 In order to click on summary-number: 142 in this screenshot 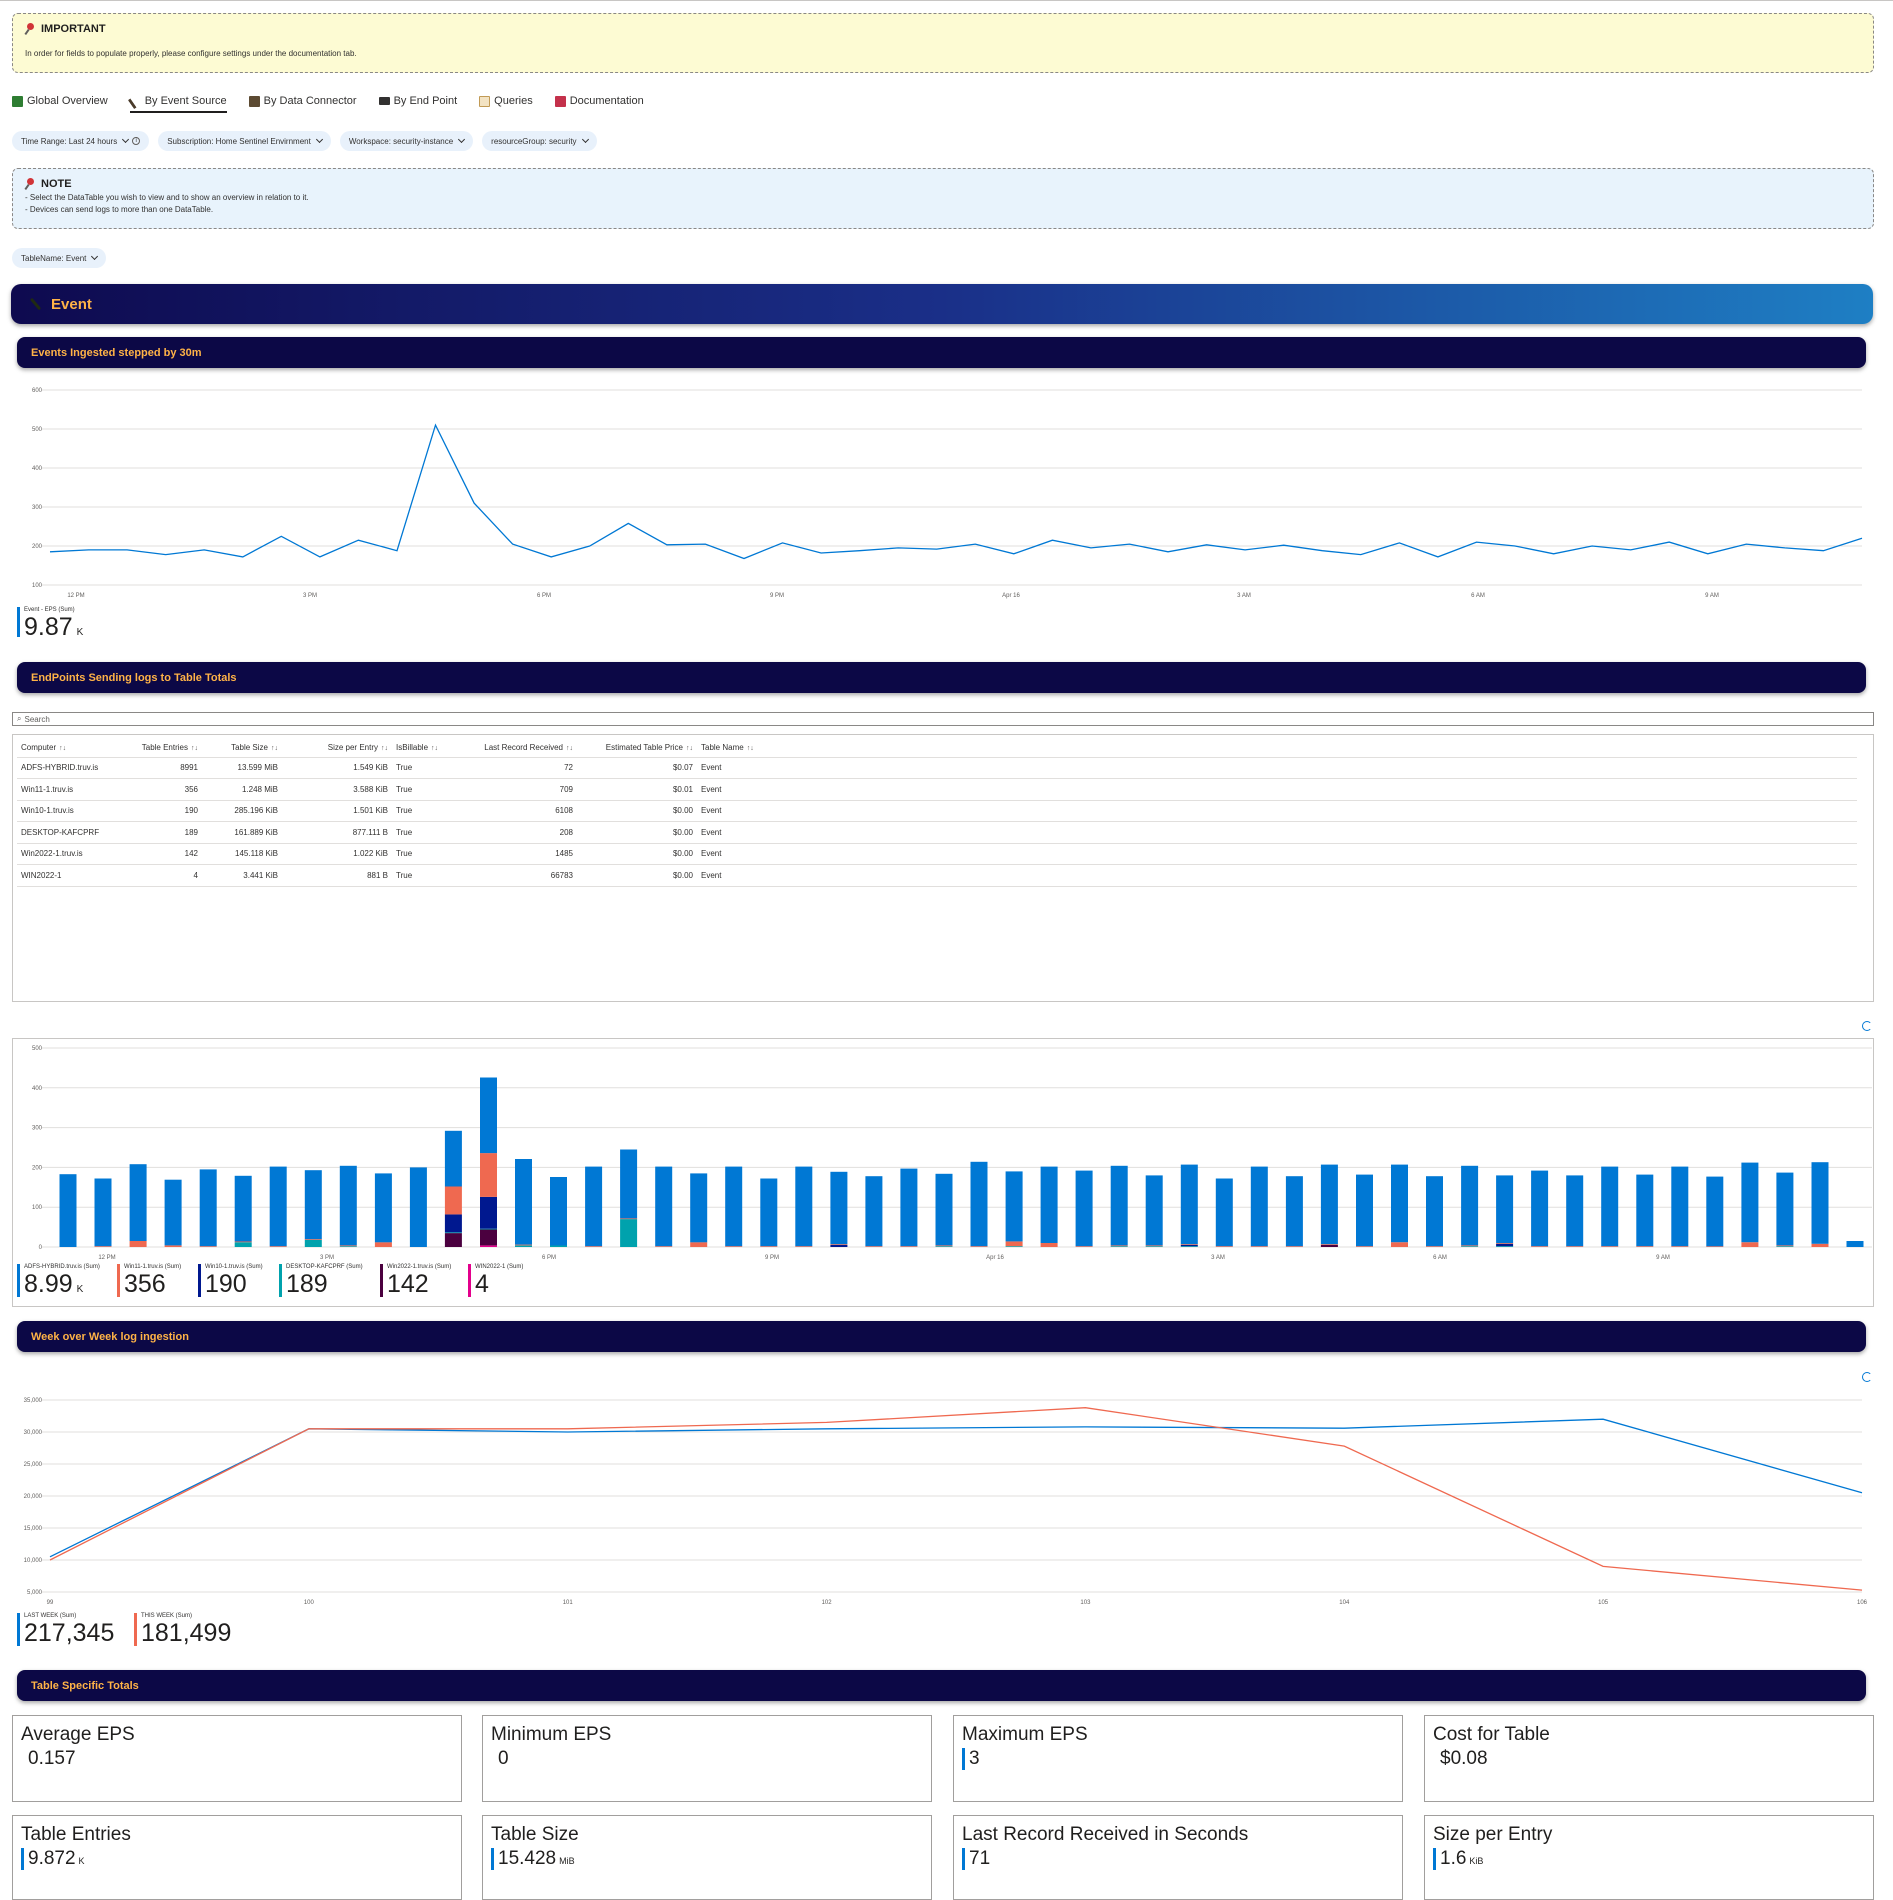, I will do `click(408, 1284)`.